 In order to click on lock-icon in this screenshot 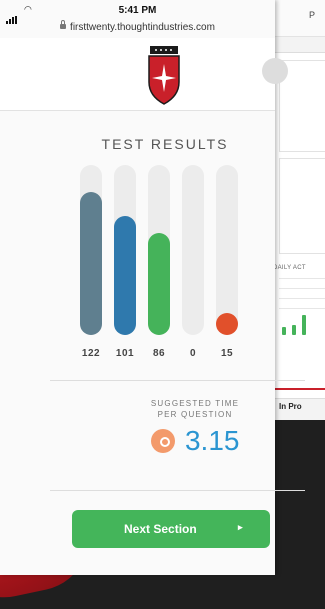, I will do `click(63, 24)`.